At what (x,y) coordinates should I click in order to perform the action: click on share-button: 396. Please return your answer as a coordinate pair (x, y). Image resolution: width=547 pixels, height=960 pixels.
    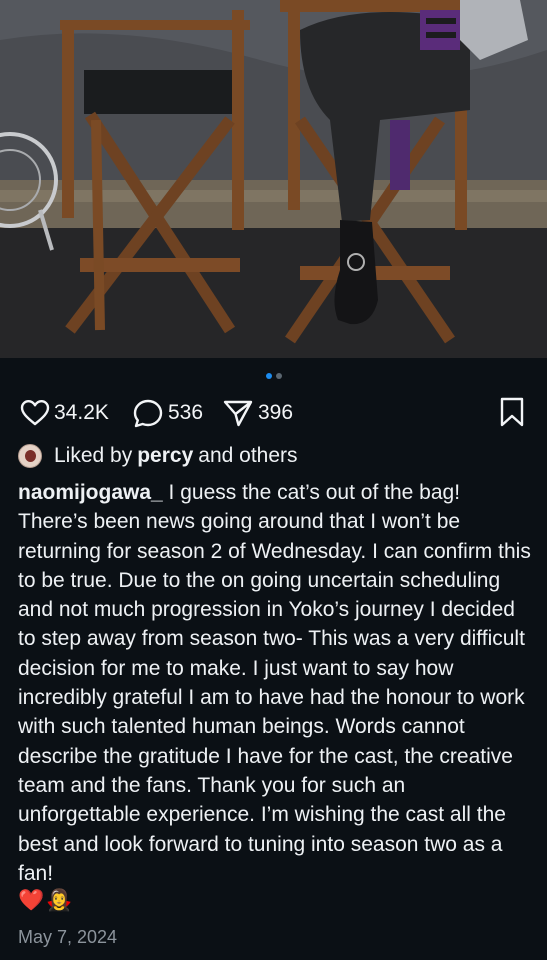
    Looking at the image, I should click on (257, 413).